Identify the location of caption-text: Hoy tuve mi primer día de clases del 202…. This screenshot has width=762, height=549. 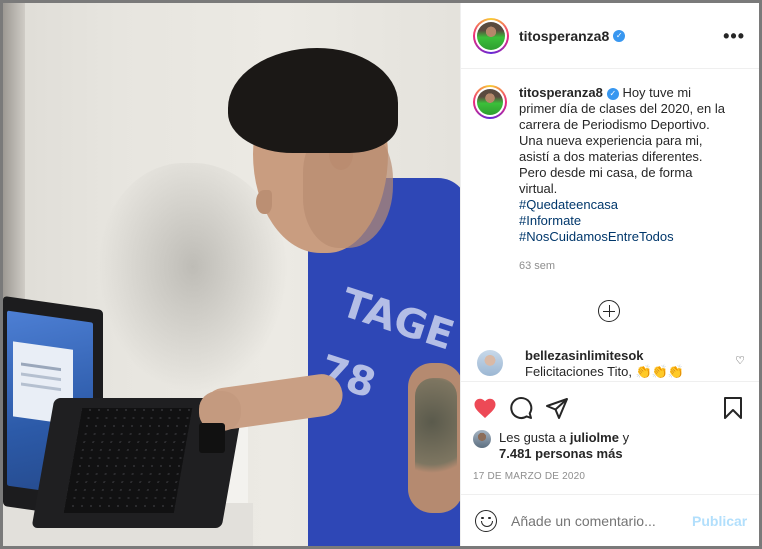
(622, 140).